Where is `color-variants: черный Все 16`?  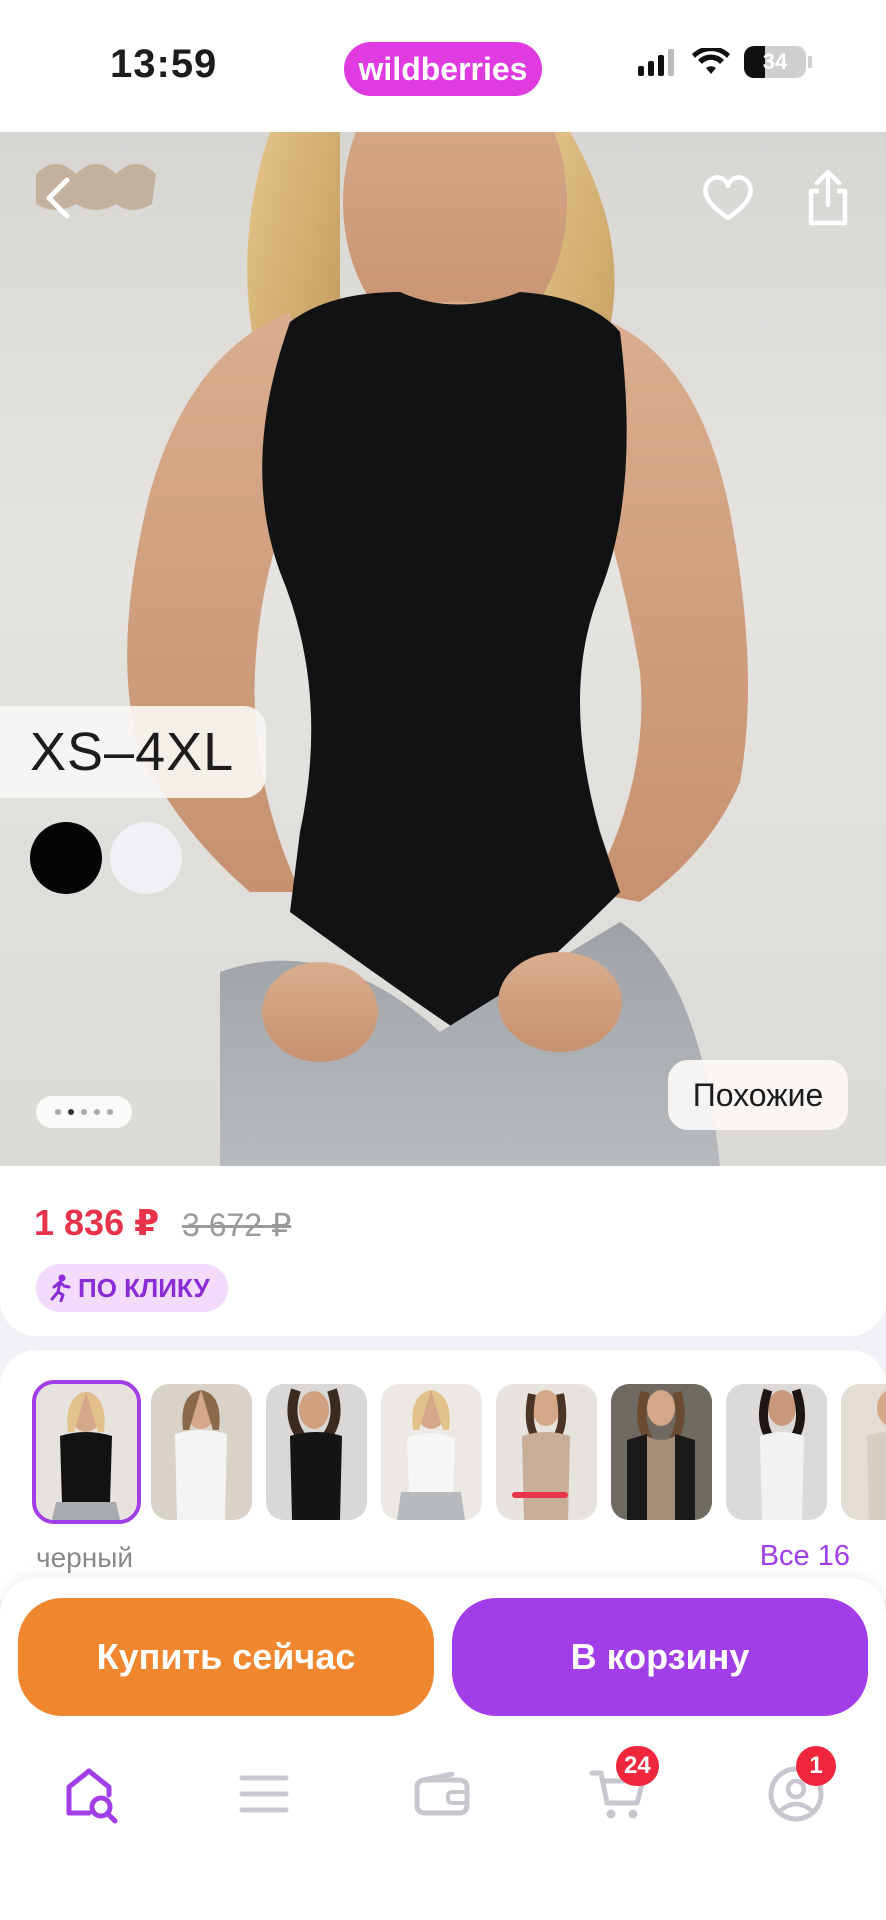
color-variants: черный Все 16 is located at coordinates (443, 1475).